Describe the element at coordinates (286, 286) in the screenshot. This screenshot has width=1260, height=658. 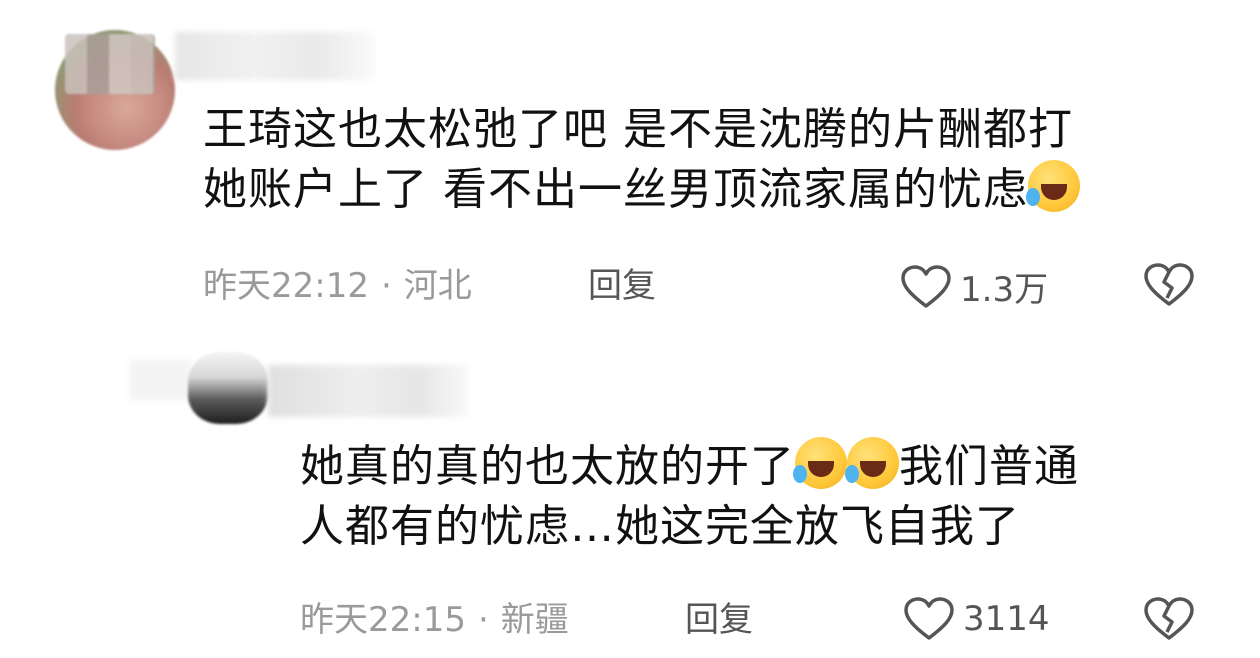
I see `timestamp: 昨天22:12` at that location.